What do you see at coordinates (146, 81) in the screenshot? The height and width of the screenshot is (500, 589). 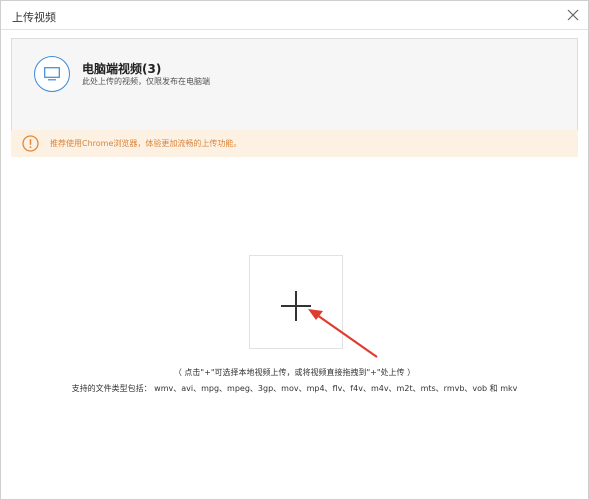 I see `upload-type-description: 此处上传的视频，仅限发布在电脑端` at bounding box center [146, 81].